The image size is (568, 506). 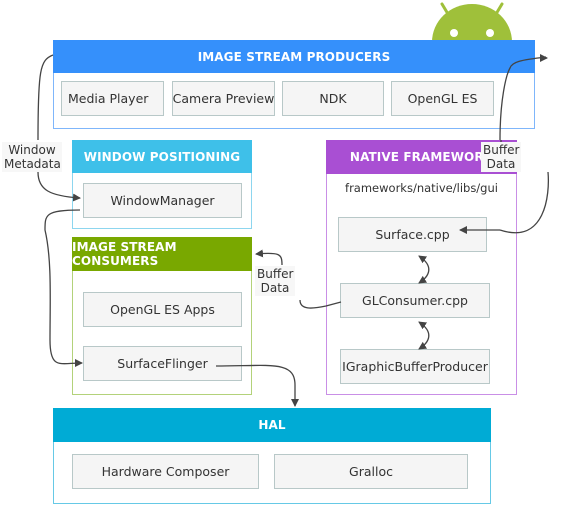 What do you see at coordinates (63, 288) in the screenshot?
I see `wm-to-surfaceflinger-arrow` at bounding box center [63, 288].